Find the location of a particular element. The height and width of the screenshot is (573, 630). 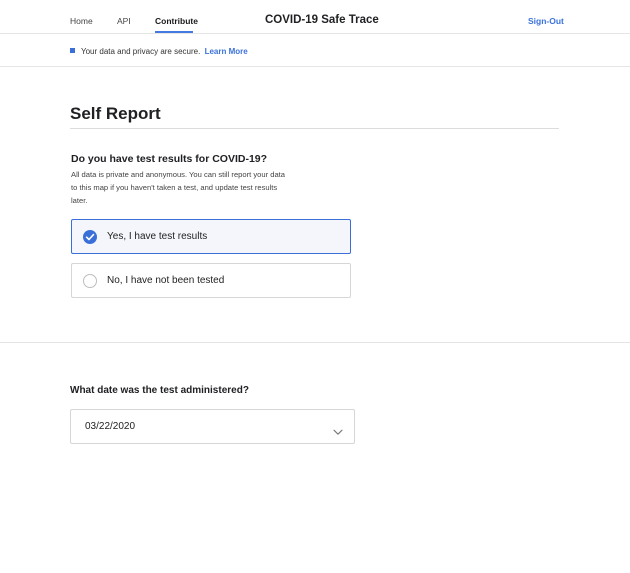

chevron-down-icon is located at coordinates (338, 432).